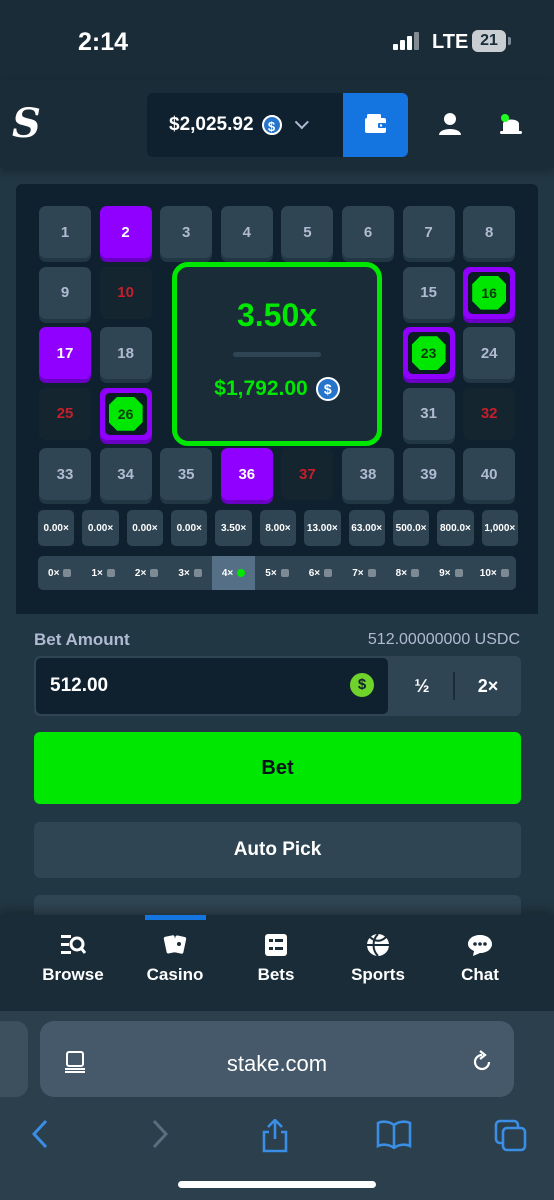  What do you see at coordinates (82, 639) in the screenshot?
I see `bet-amount-label: Bet Amount` at bounding box center [82, 639].